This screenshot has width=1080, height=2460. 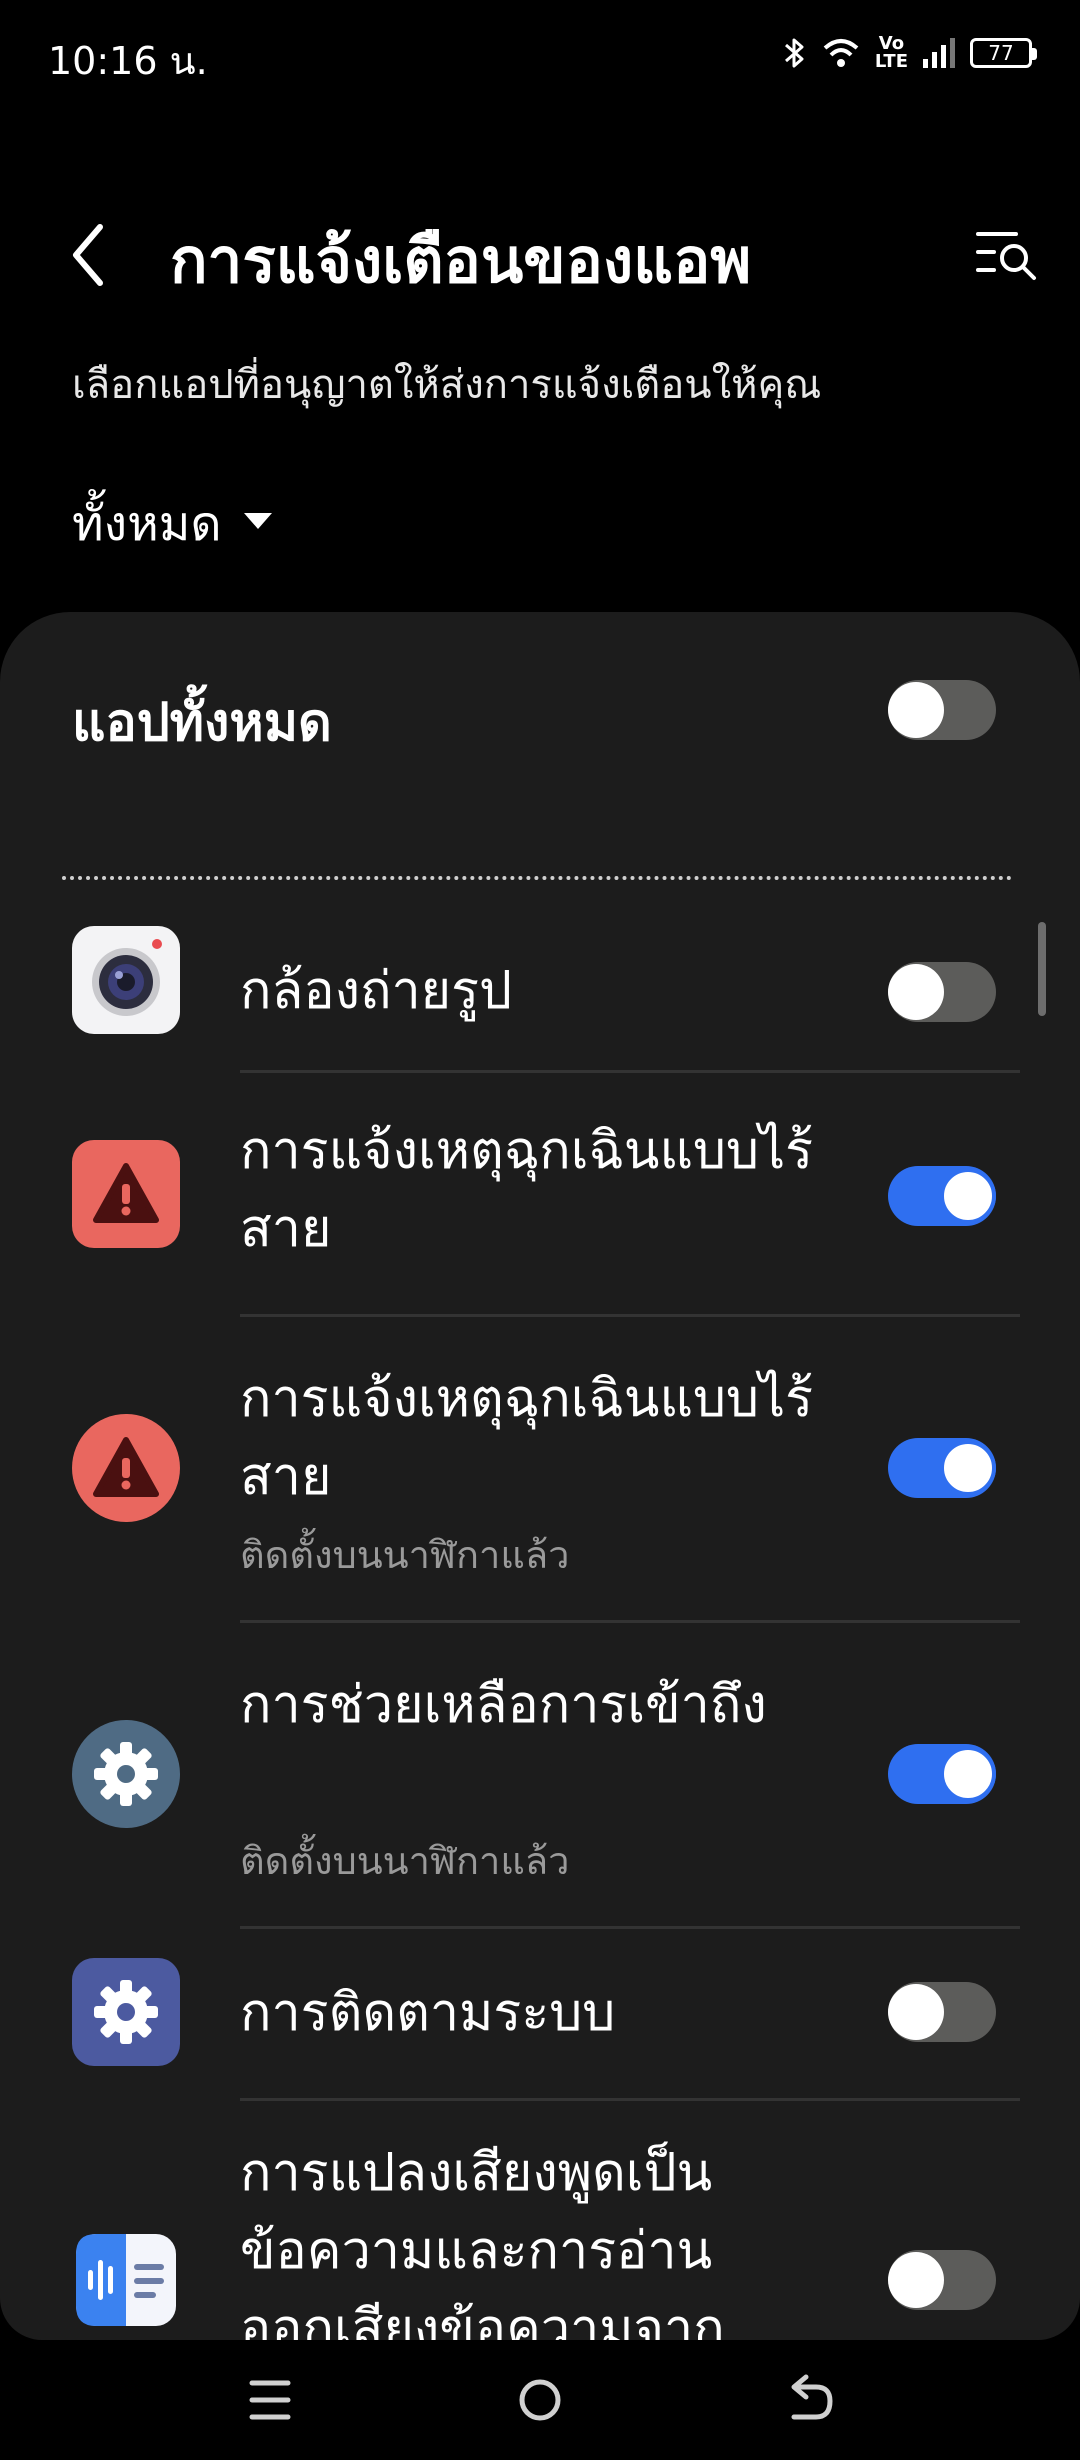 I want to click on all-apps-toggle, so click(x=942, y=710).